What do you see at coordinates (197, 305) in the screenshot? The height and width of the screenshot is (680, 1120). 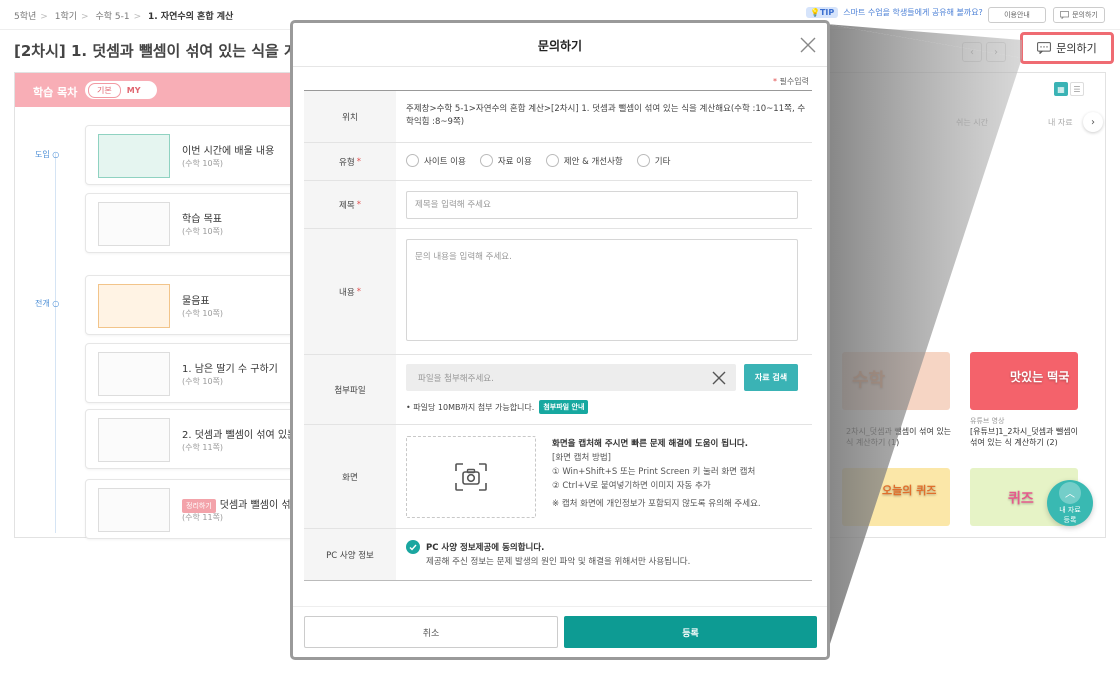 I see `lesson-card: 물음표 (수학 10쪽)` at bounding box center [197, 305].